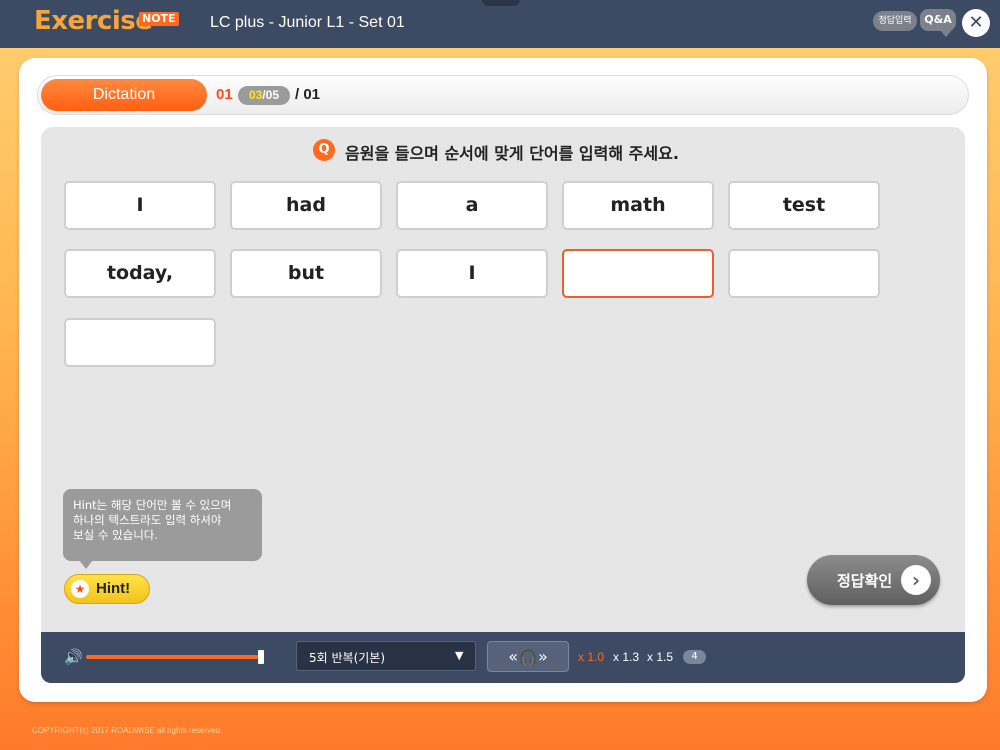  What do you see at coordinates (86, 564) in the screenshot?
I see `hint-tooltip-arrow` at bounding box center [86, 564].